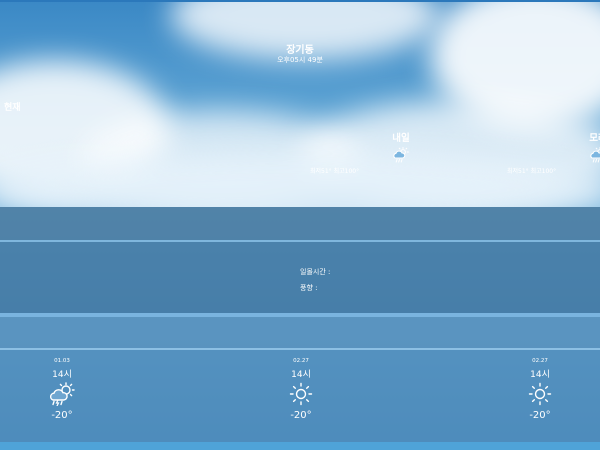 The image size is (600, 450). I want to click on current-time: 오후05시 49분, so click(300, 60).